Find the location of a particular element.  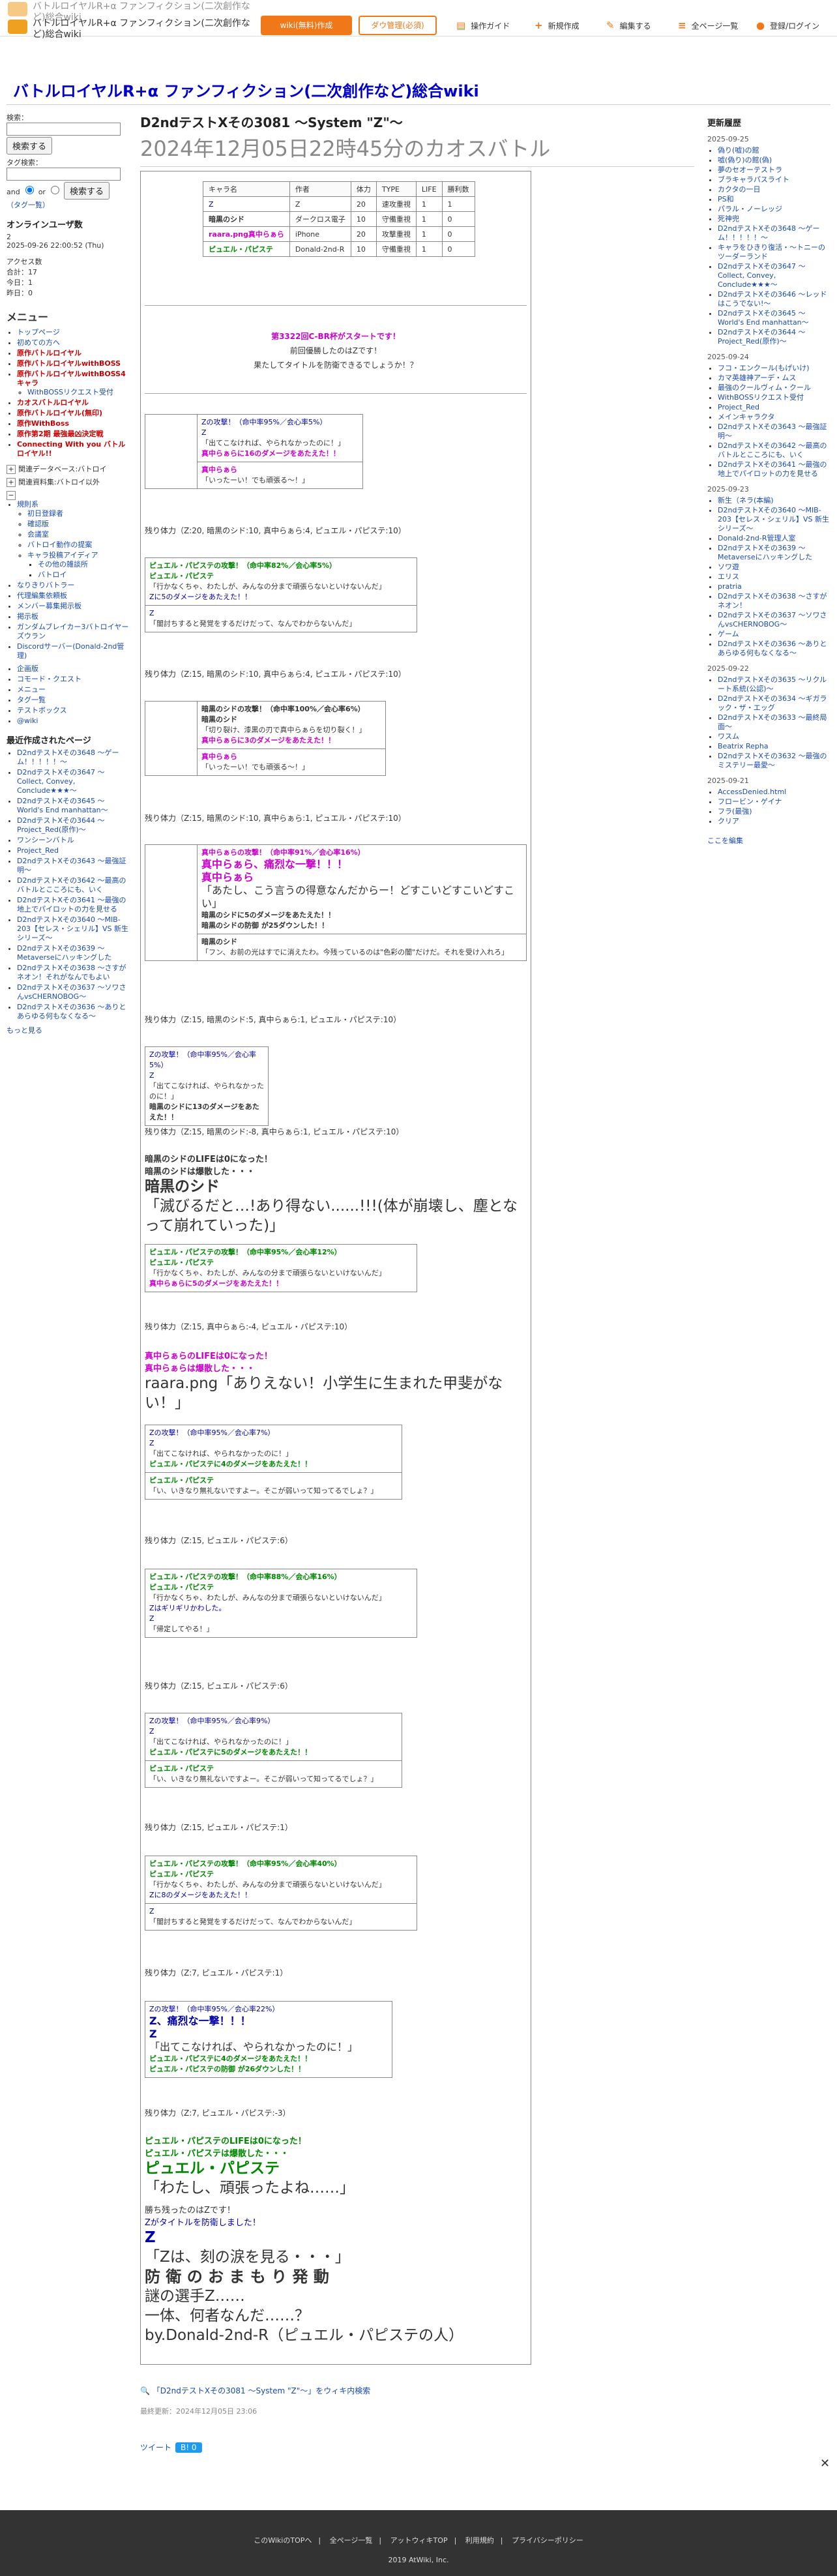

history-item: ブラキャラパスライト is located at coordinates (753, 179).